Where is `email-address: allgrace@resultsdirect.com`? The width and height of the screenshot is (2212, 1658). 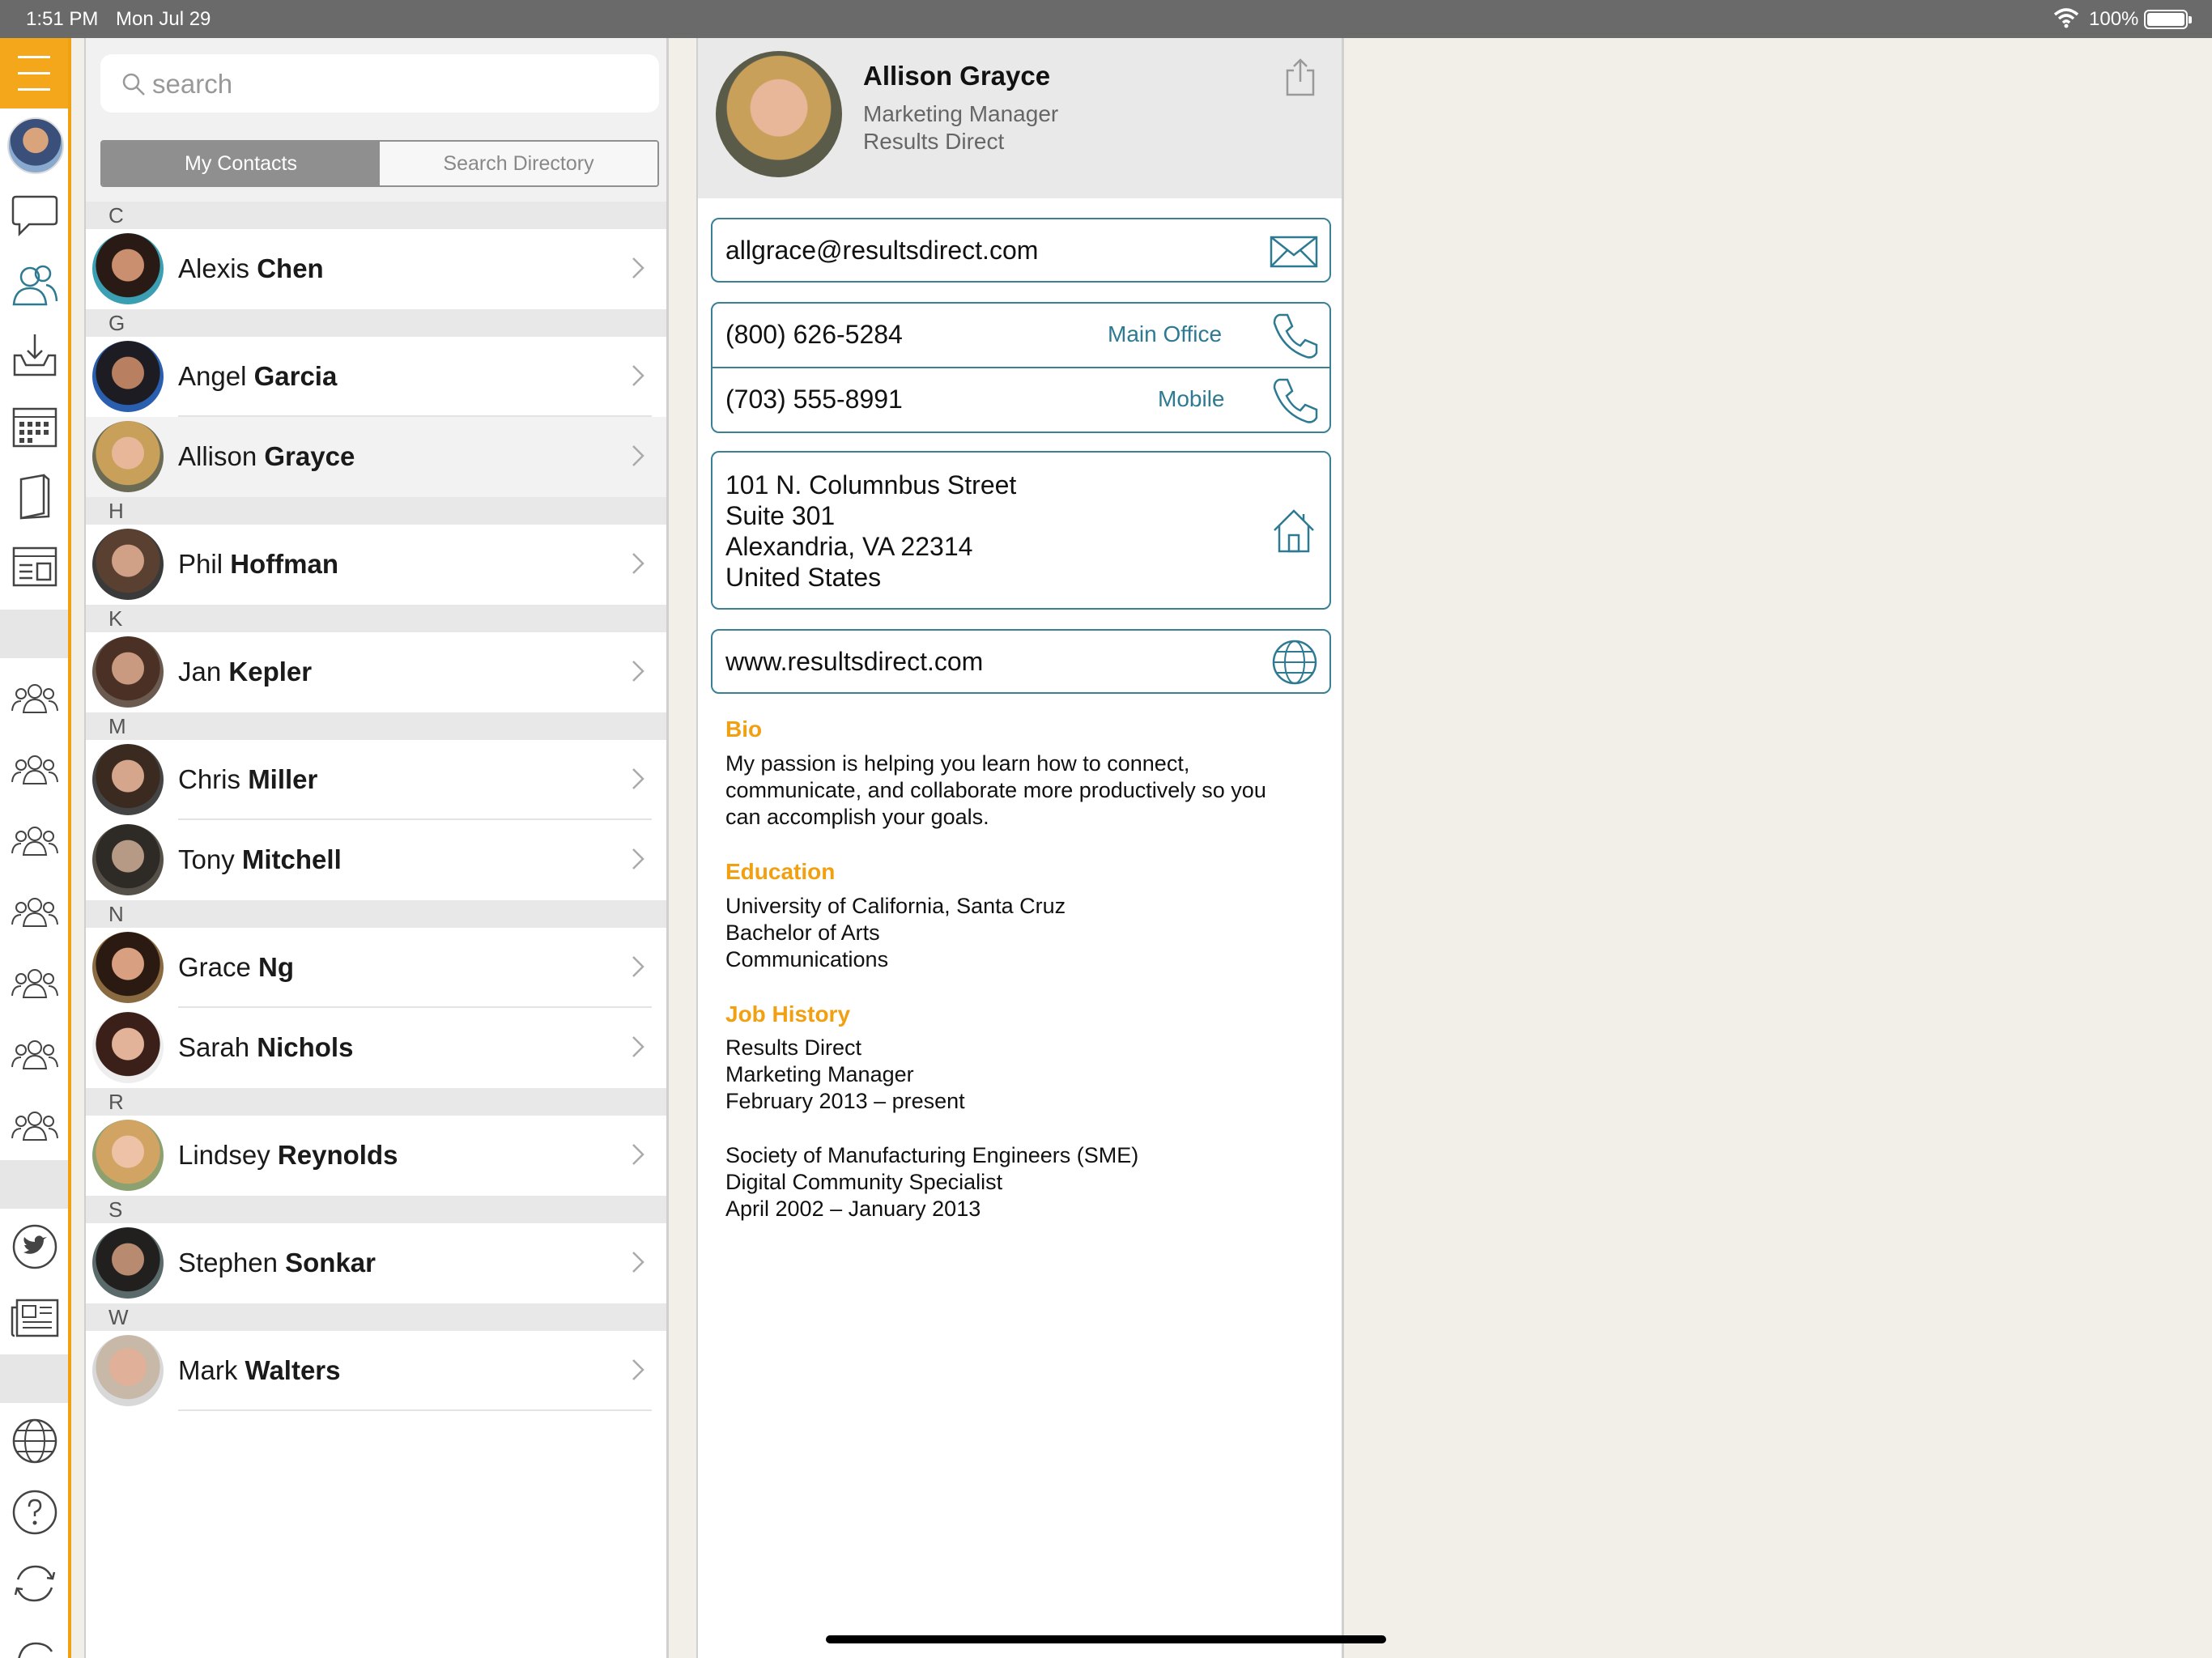 email-address: allgrace@resultsdirect.com is located at coordinates (882, 250).